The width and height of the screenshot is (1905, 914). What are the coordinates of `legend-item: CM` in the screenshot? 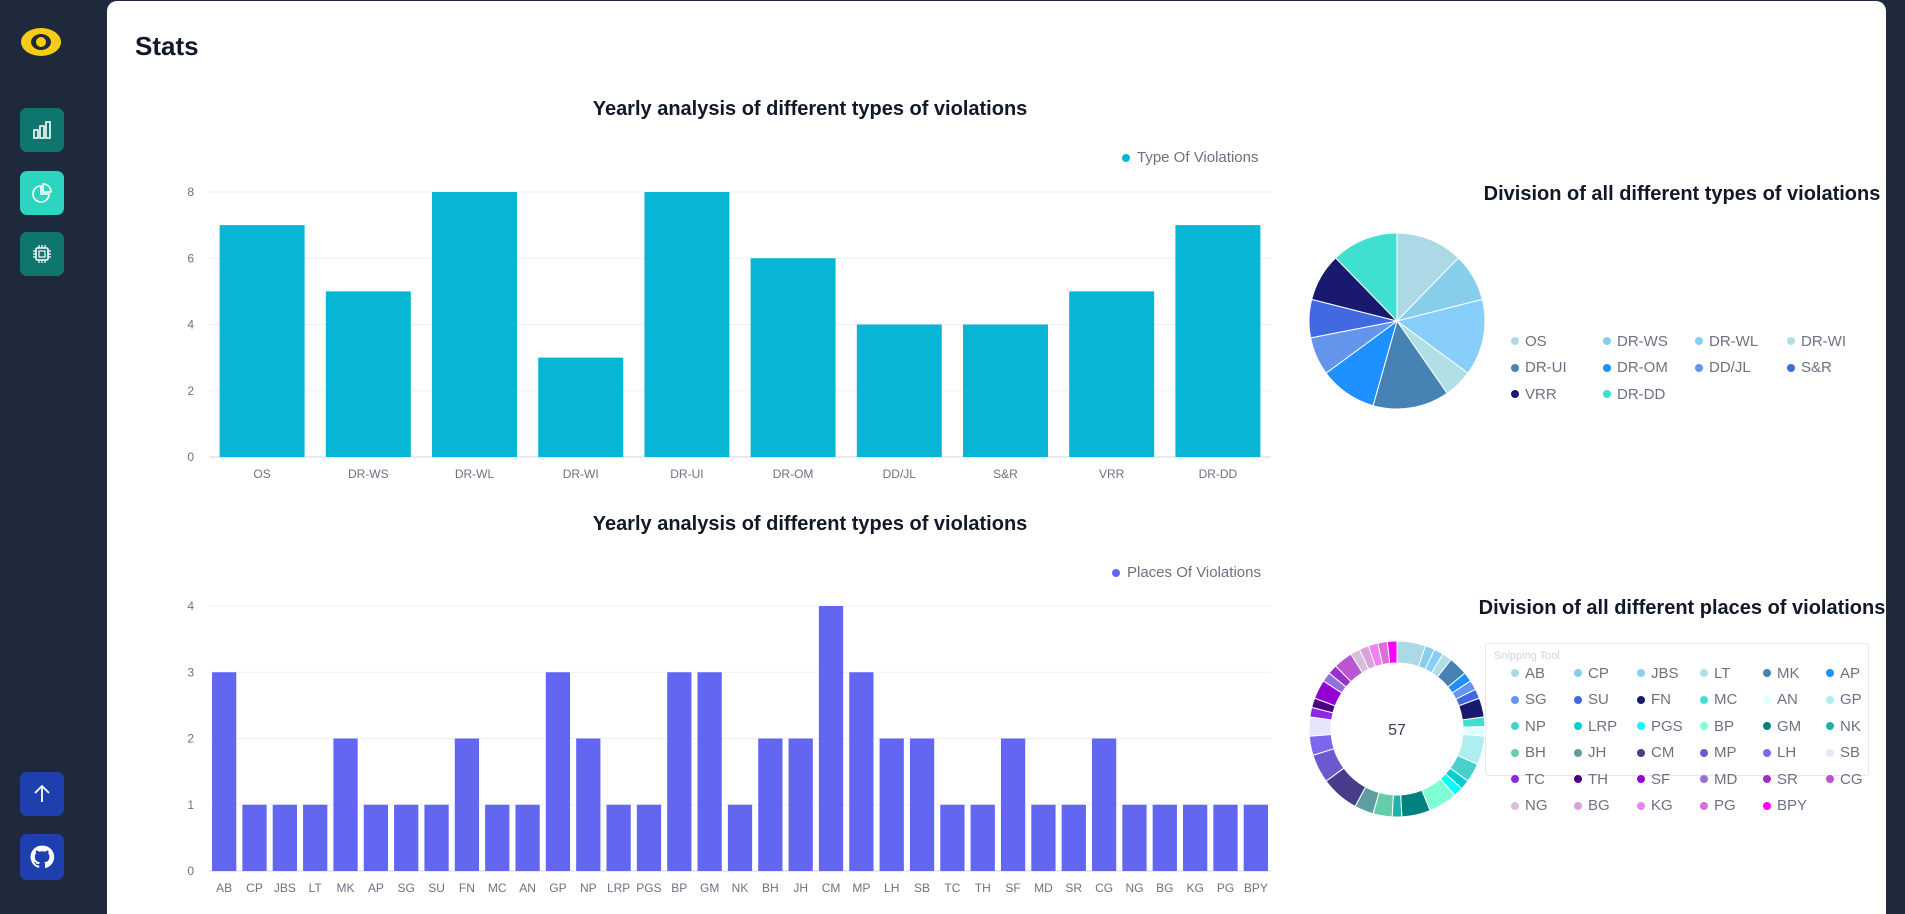 It's located at (1668, 753).